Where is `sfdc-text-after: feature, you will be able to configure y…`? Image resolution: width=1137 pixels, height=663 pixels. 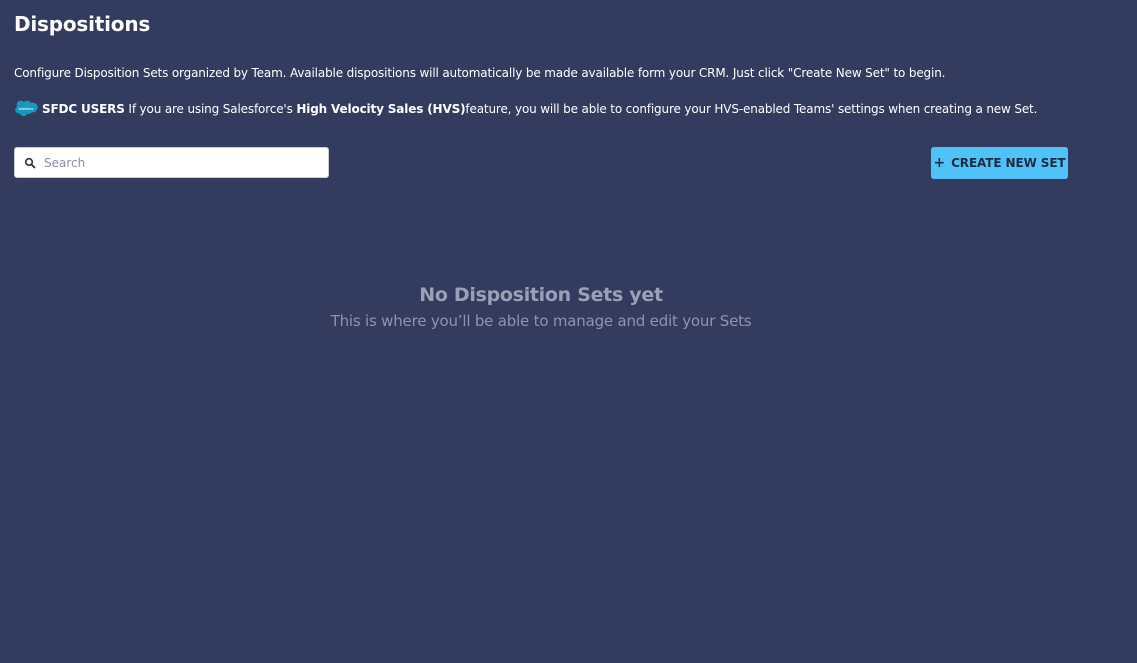
sfdc-text-after: feature, you will be able to configure y… is located at coordinates (751, 108).